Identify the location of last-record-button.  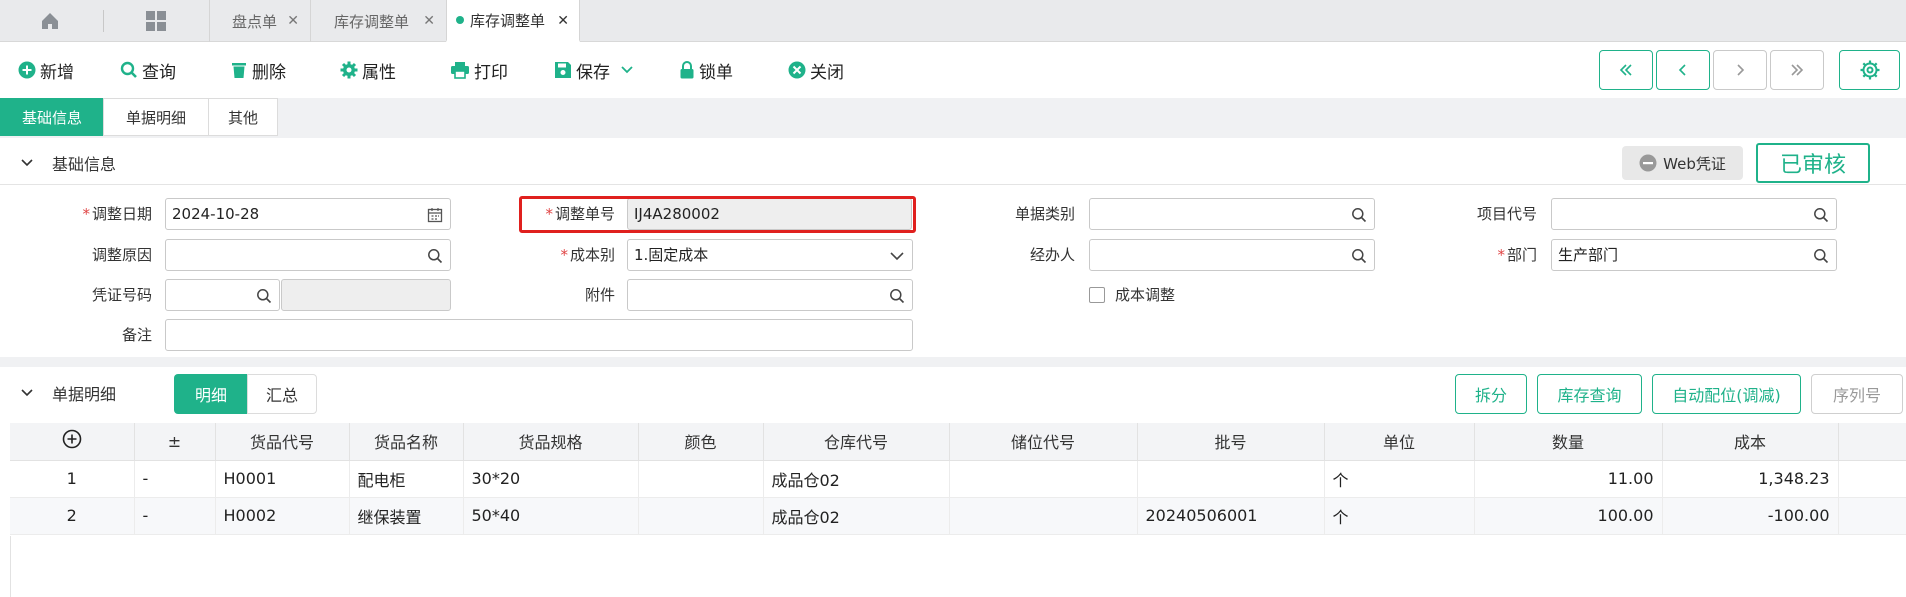
(1797, 70).